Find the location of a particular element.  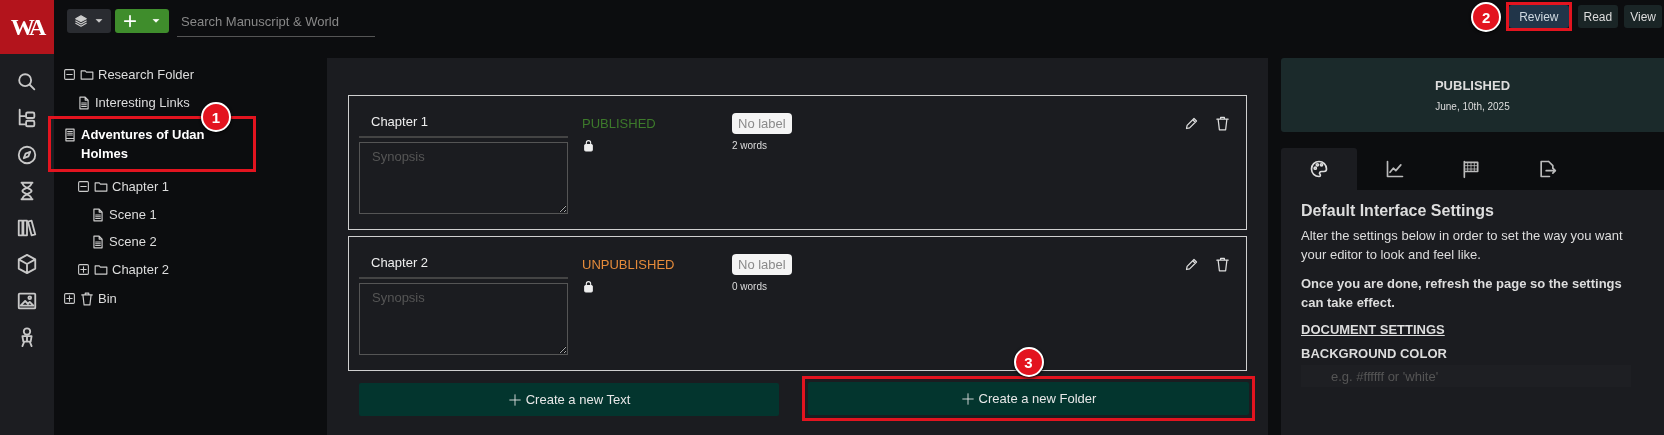

export-icon is located at coordinates (1547, 169).